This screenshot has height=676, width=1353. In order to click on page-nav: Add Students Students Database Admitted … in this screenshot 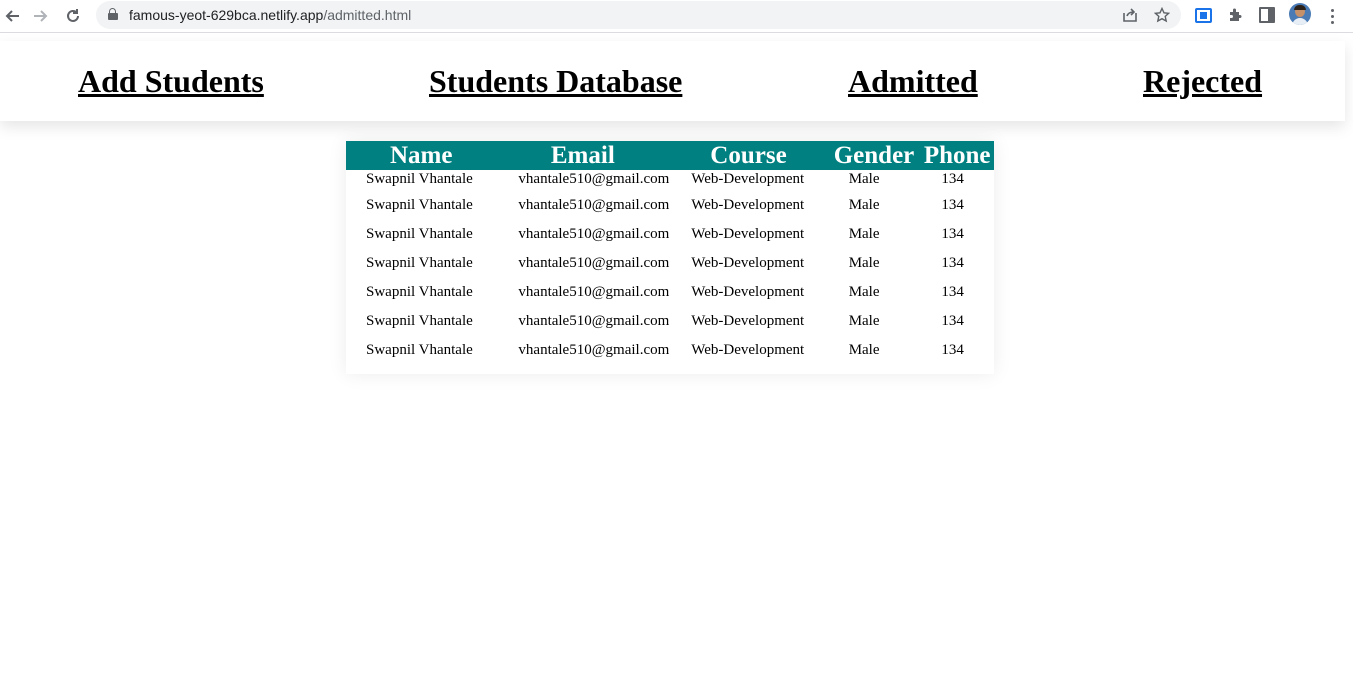, I will do `click(672, 81)`.